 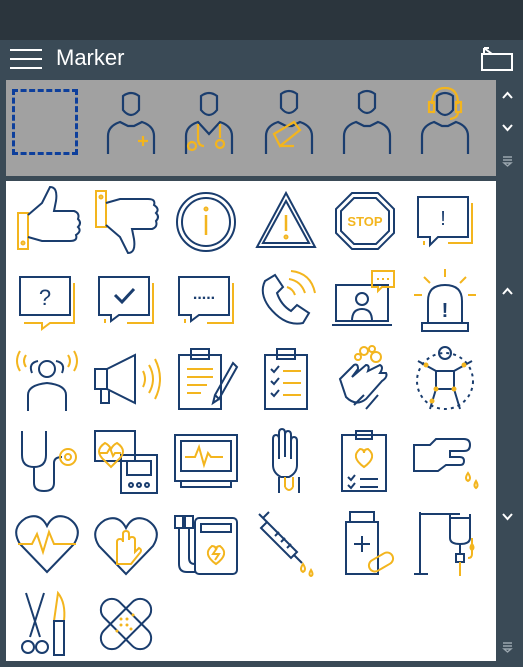 I want to click on thumbs-up-icon, so click(x=47, y=220).